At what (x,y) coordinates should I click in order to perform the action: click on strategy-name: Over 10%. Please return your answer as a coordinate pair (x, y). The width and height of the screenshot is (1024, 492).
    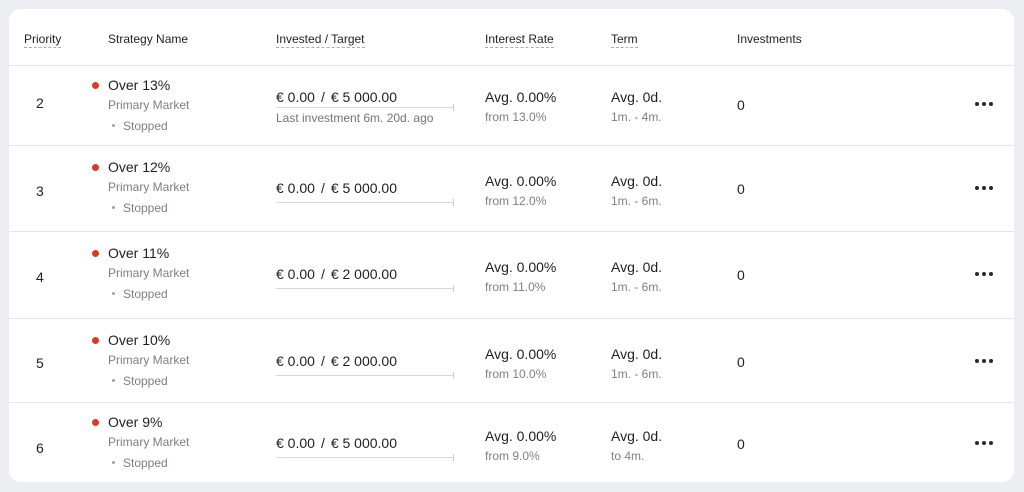
    Looking at the image, I should click on (139, 340).